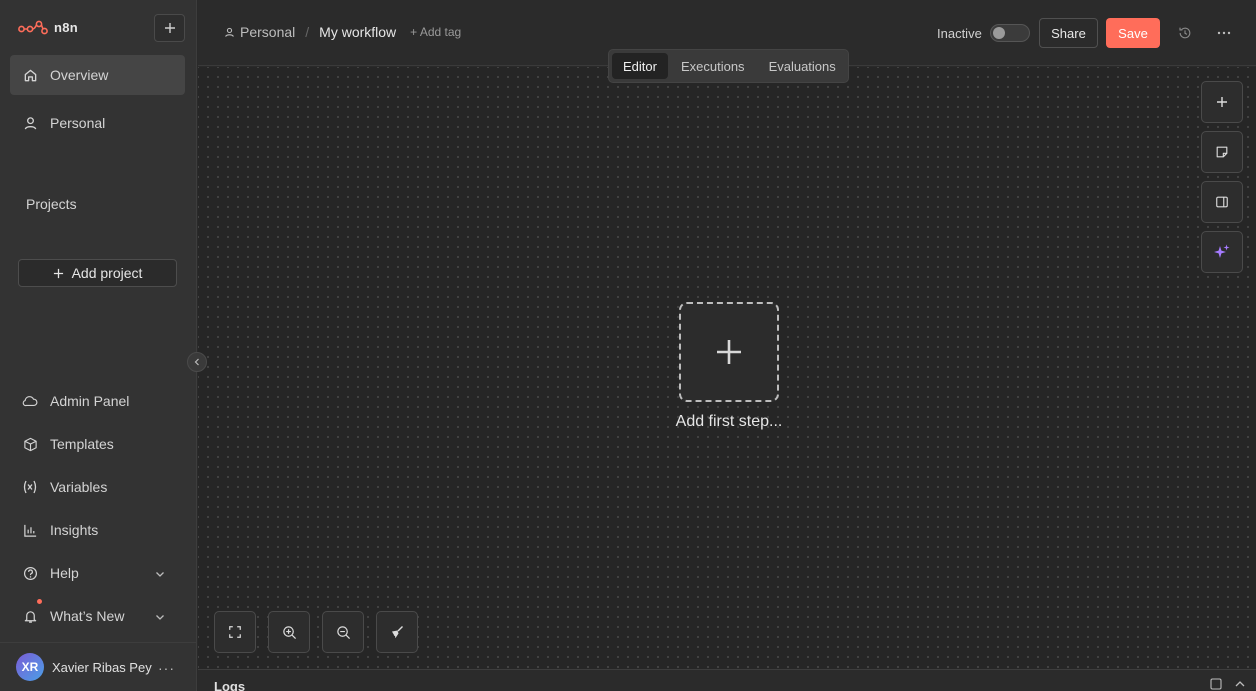 The height and width of the screenshot is (691, 1256). What do you see at coordinates (78, 123) in the screenshot?
I see `sidebar-item-label: Personal` at bounding box center [78, 123].